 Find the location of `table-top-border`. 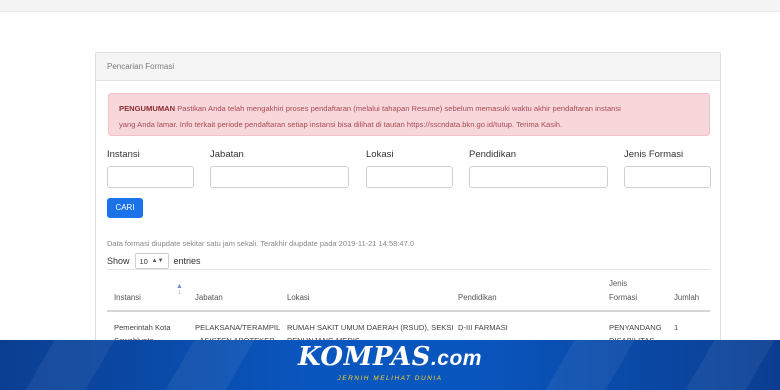

table-top-border is located at coordinates (408, 269).